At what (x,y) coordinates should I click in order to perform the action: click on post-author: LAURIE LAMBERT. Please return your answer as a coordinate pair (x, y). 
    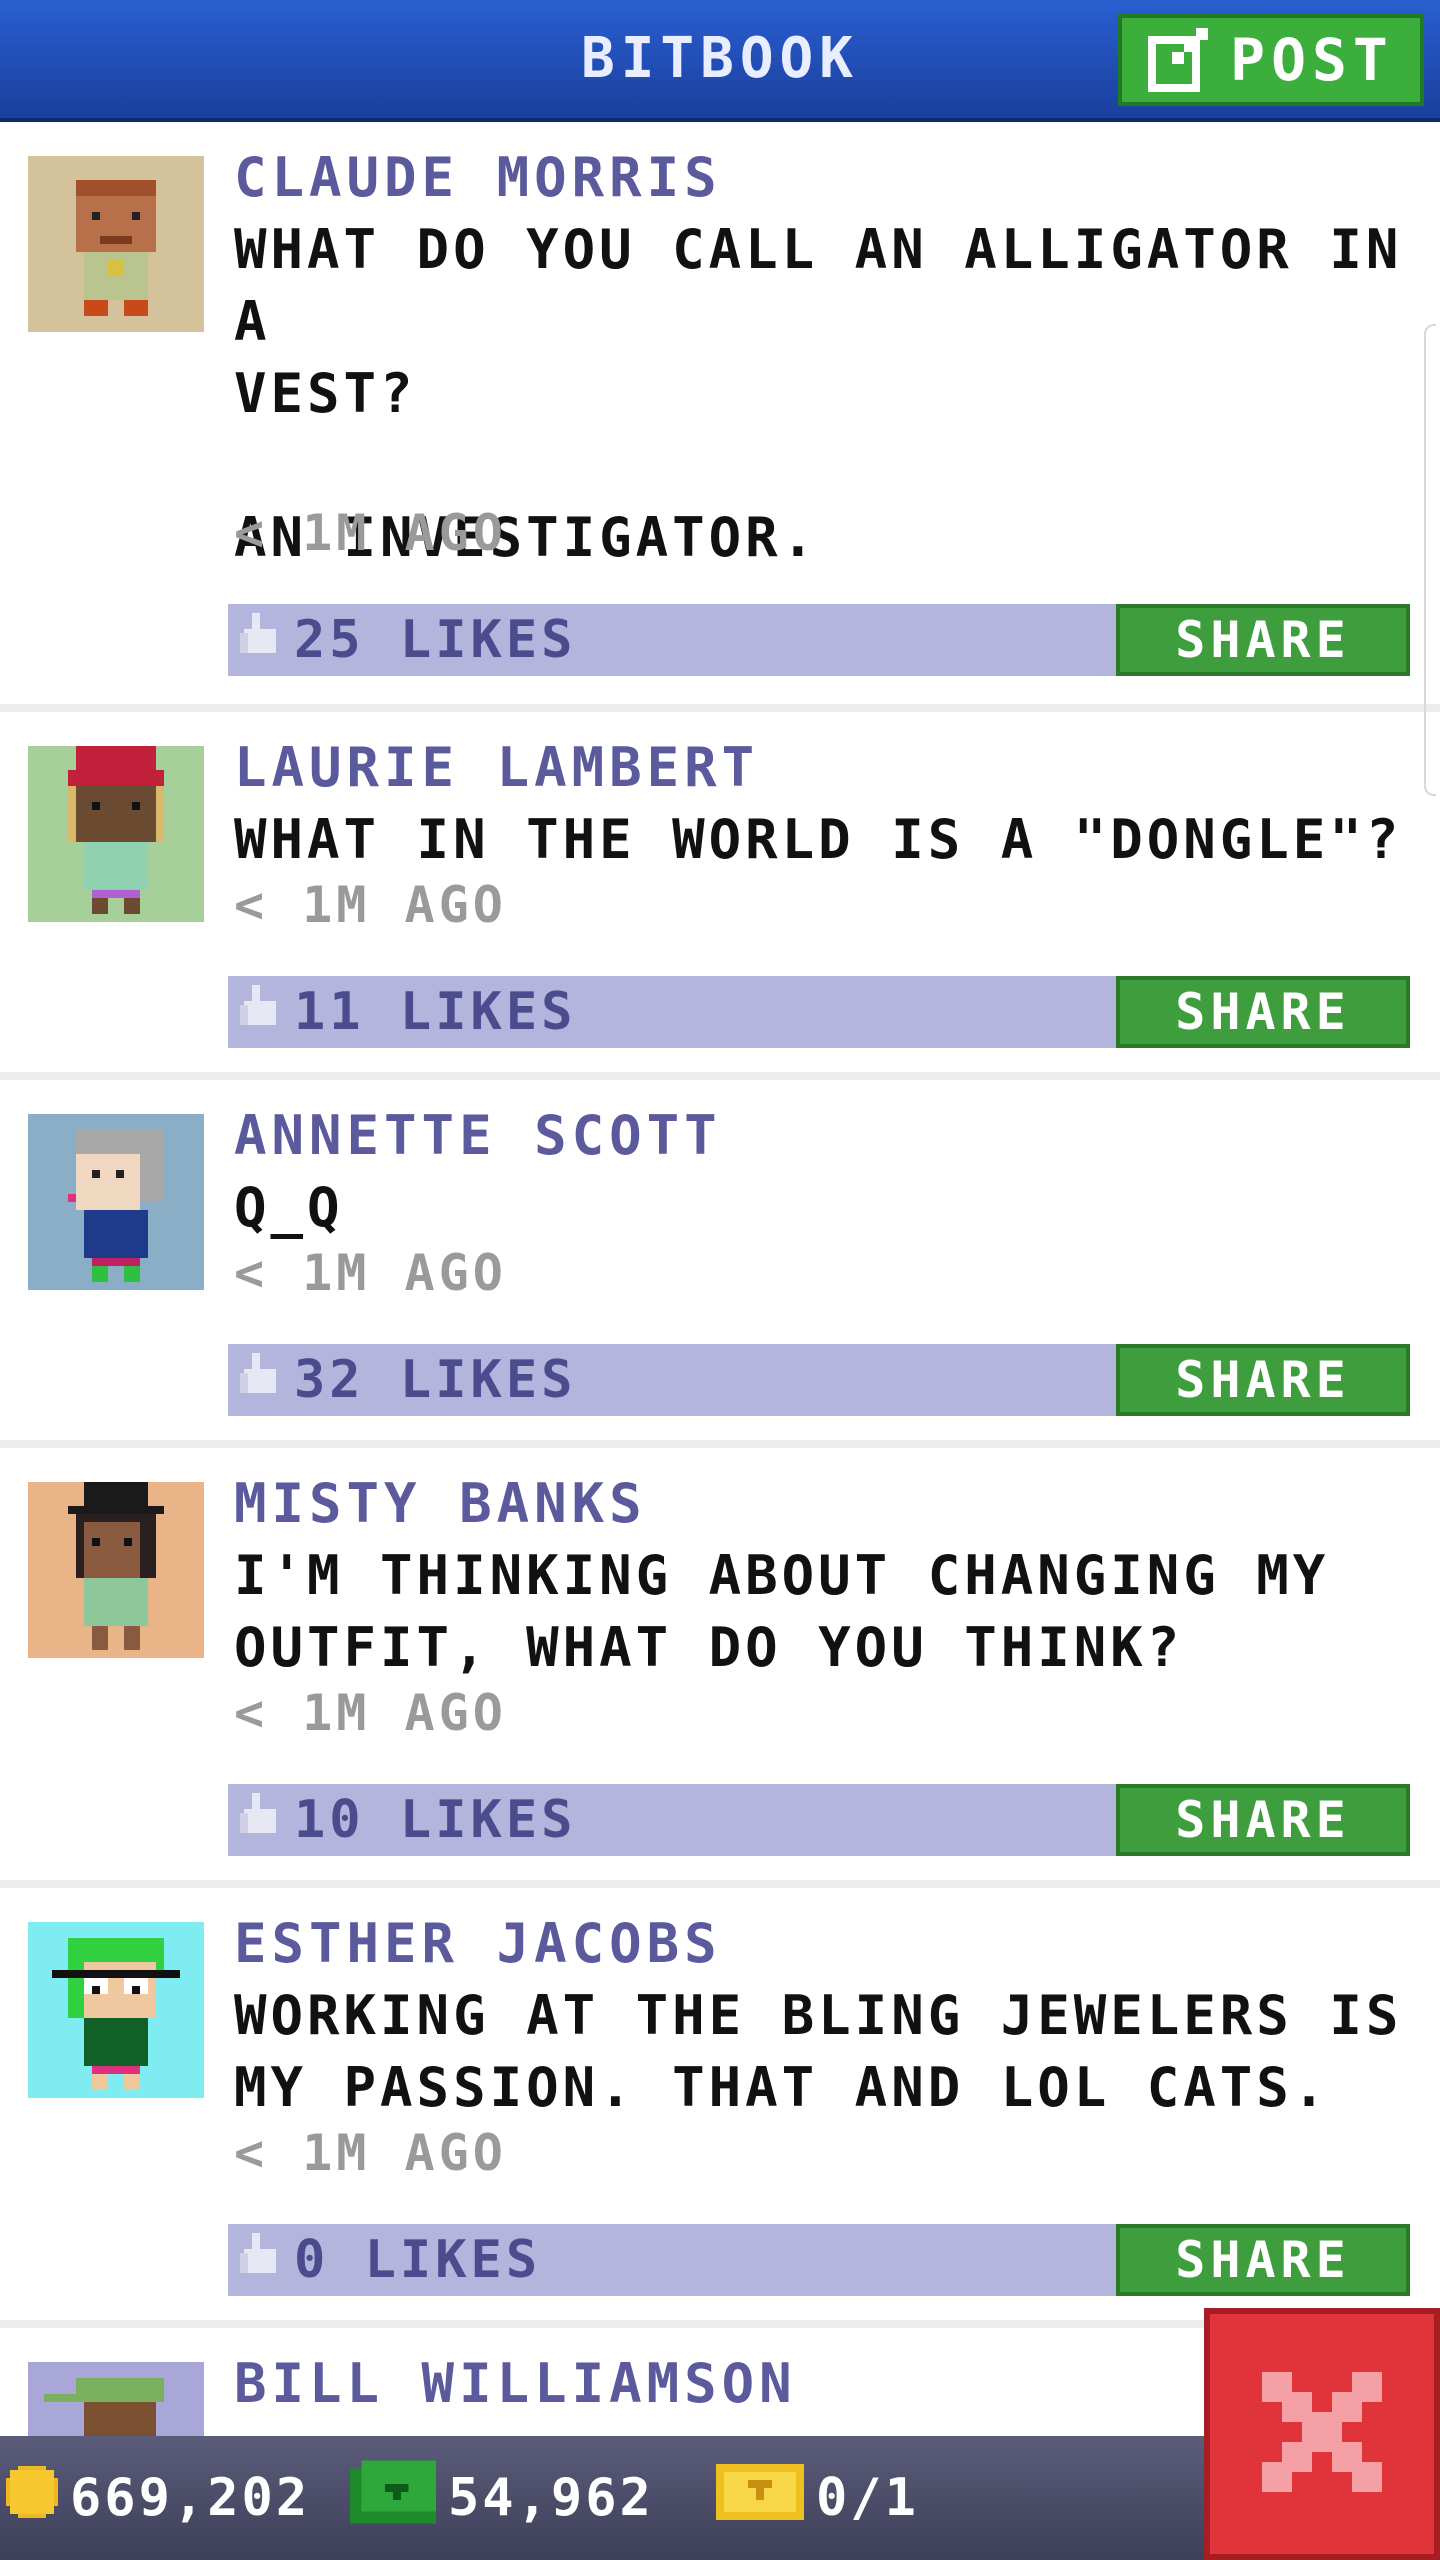
    Looking at the image, I should click on (496, 767).